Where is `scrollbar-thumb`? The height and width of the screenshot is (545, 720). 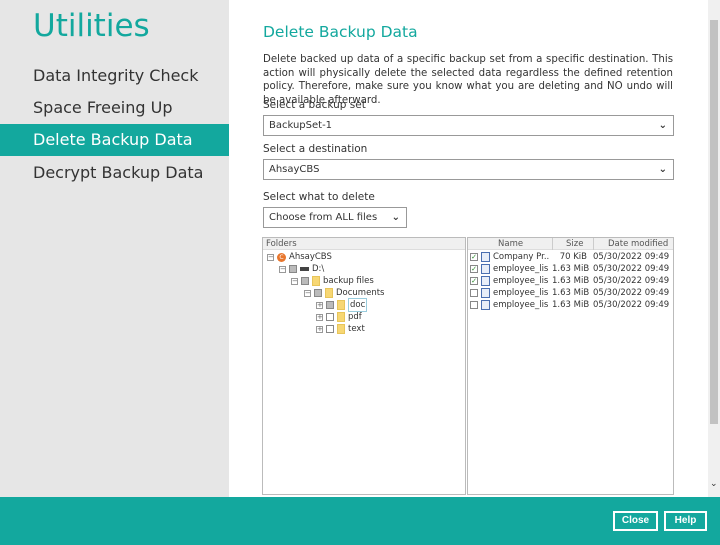
scrollbar-thumb is located at coordinates (714, 222).